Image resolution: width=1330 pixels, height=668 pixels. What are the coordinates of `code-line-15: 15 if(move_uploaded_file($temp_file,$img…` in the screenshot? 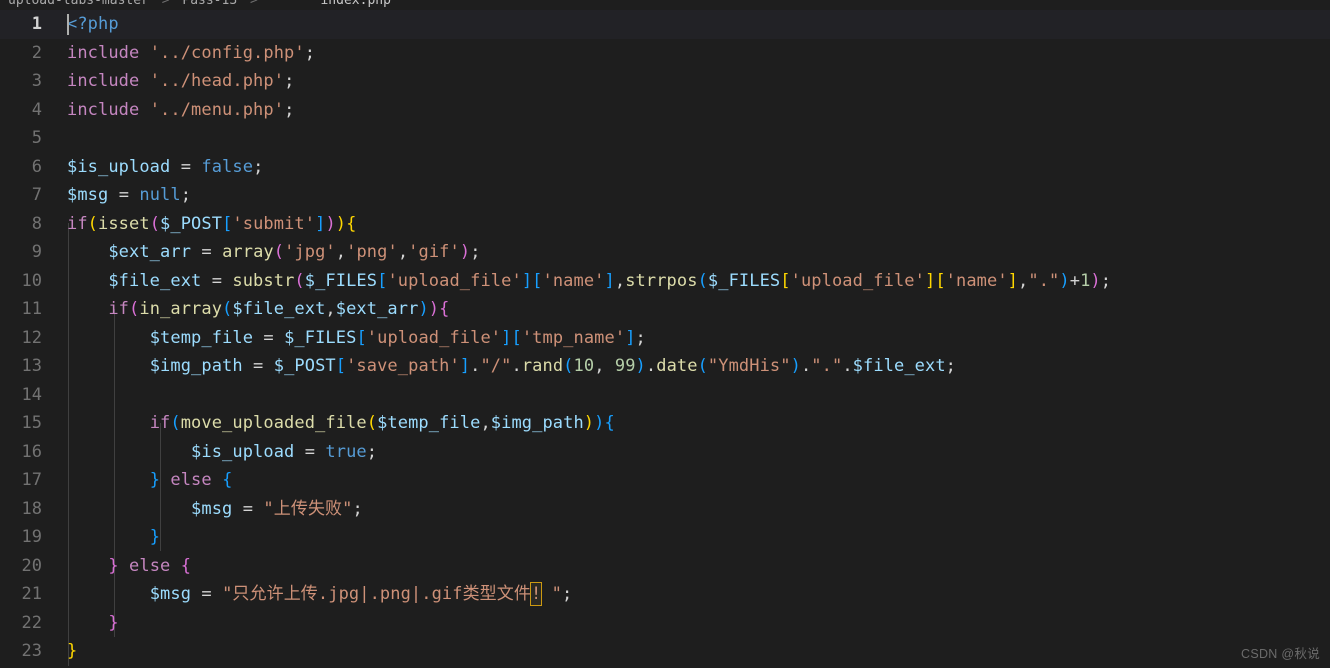 It's located at (665, 423).